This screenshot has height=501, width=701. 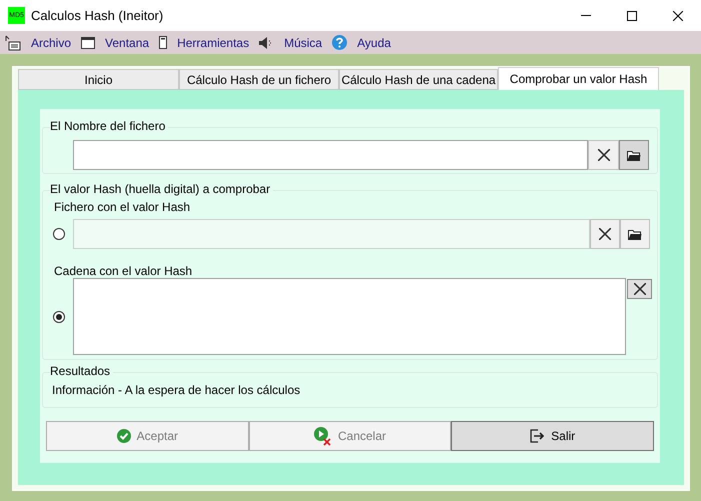 What do you see at coordinates (374, 43) in the screenshot?
I see `menu-item: Ayuda` at bounding box center [374, 43].